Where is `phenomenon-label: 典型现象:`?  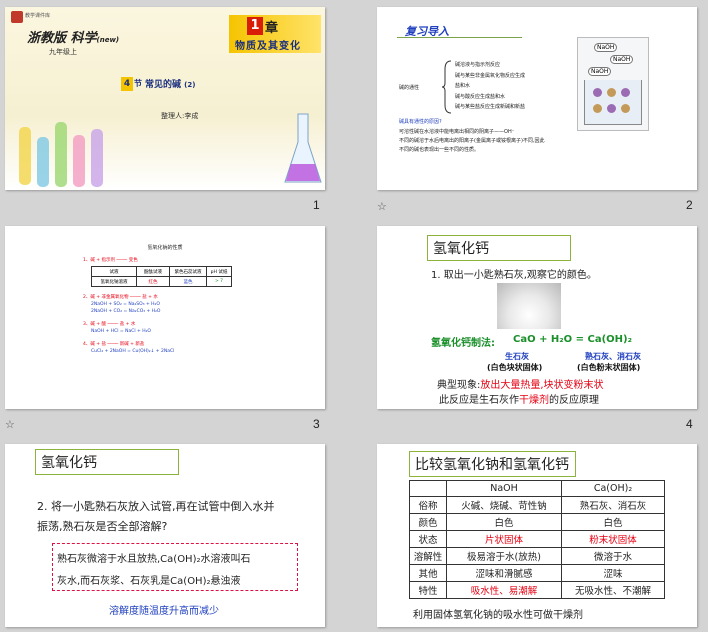 phenomenon-label: 典型现象: is located at coordinates (459, 385).